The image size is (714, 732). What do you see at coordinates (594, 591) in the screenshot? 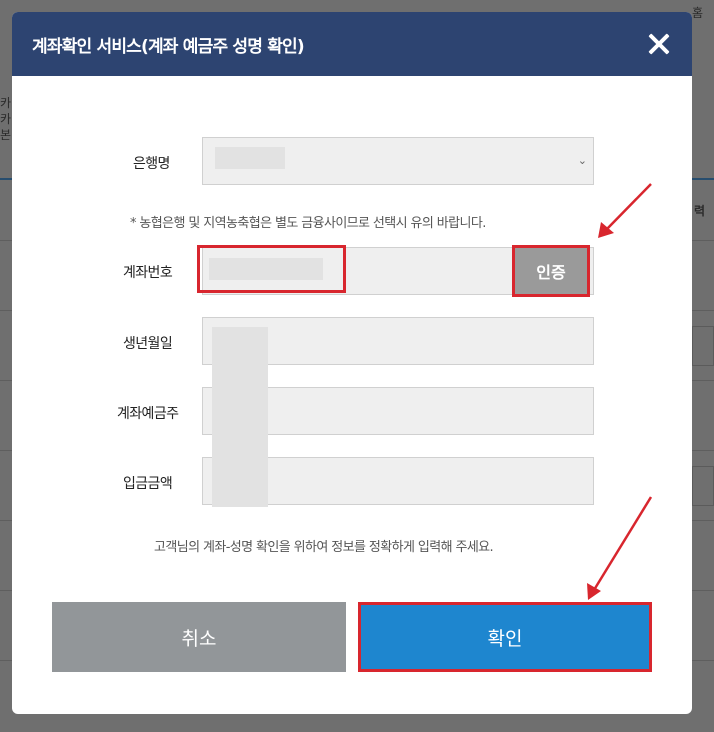
I see `arrow-head` at bounding box center [594, 591].